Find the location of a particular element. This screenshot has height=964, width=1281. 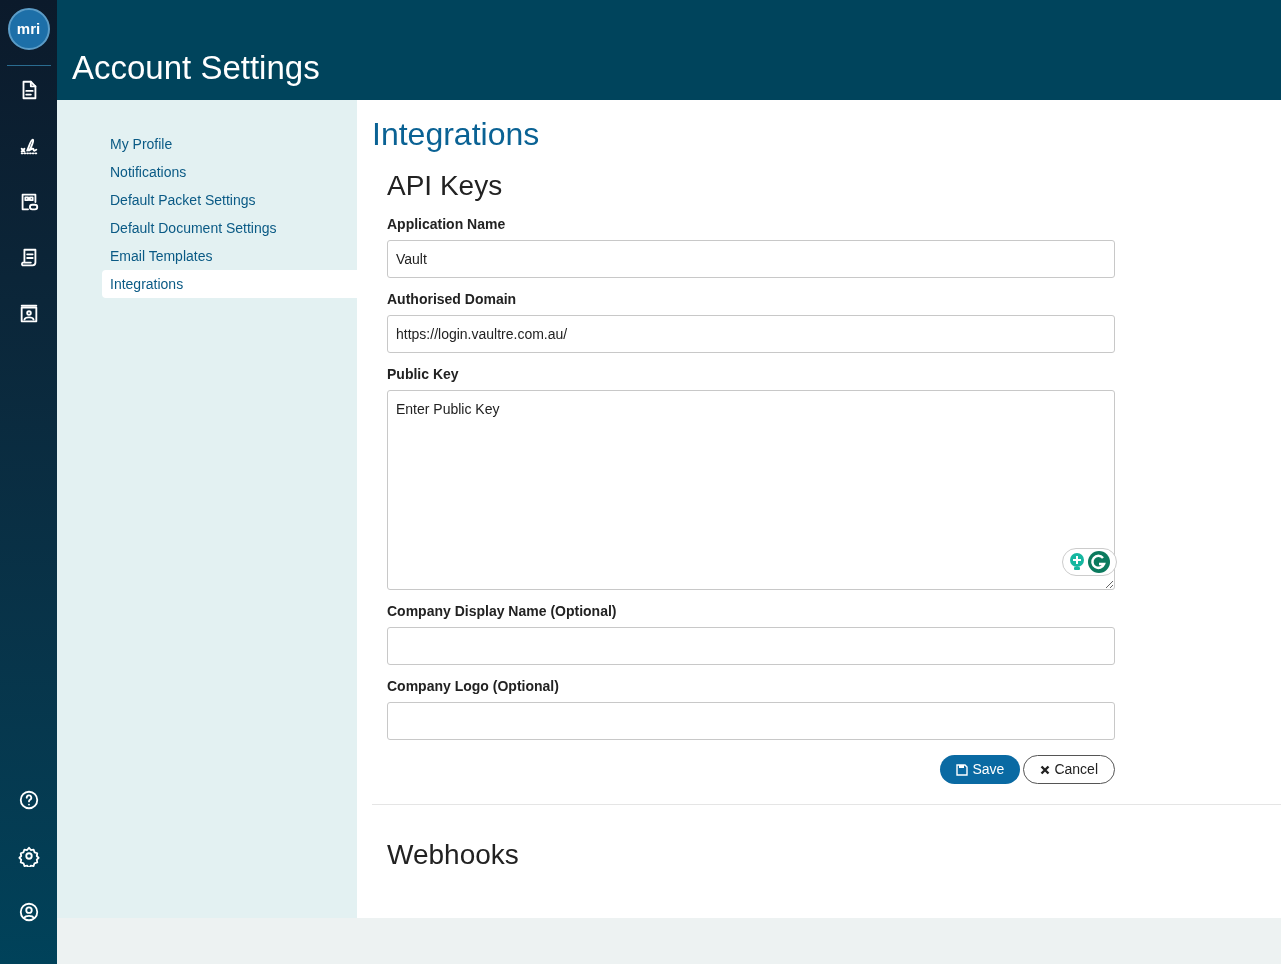

field-label: Company Display Name (Optional) is located at coordinates (502, 611).